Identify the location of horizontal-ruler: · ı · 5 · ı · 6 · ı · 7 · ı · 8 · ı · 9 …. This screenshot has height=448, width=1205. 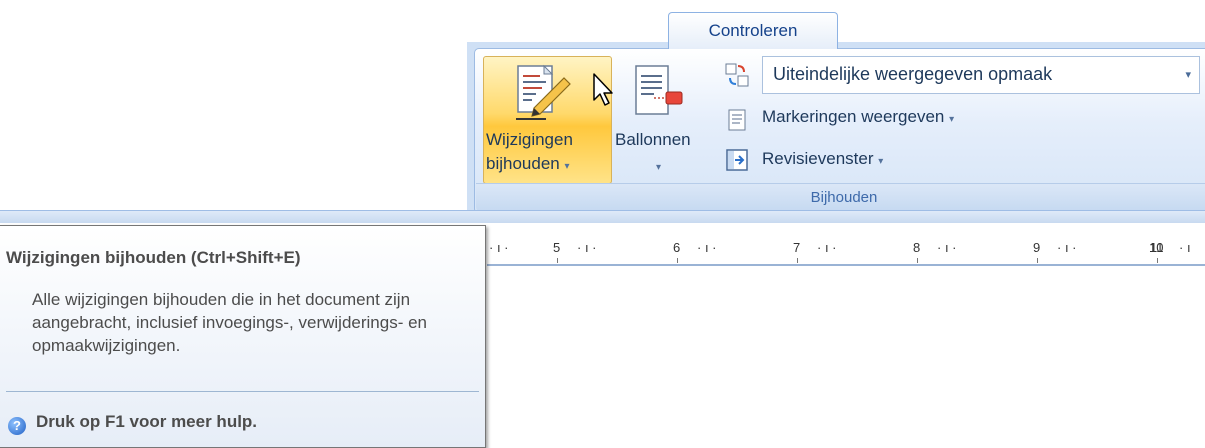
(846, 251).